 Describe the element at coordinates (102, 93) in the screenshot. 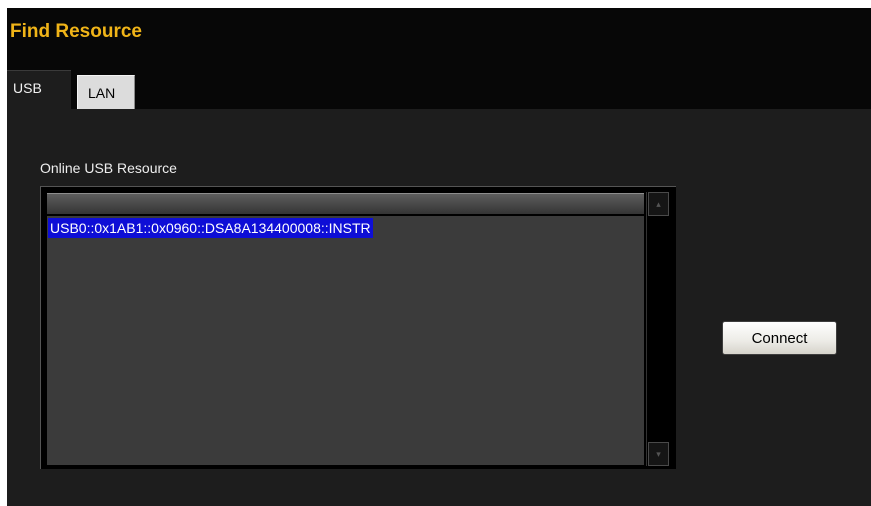

I see `tab-lan-label: LAN` at that location.